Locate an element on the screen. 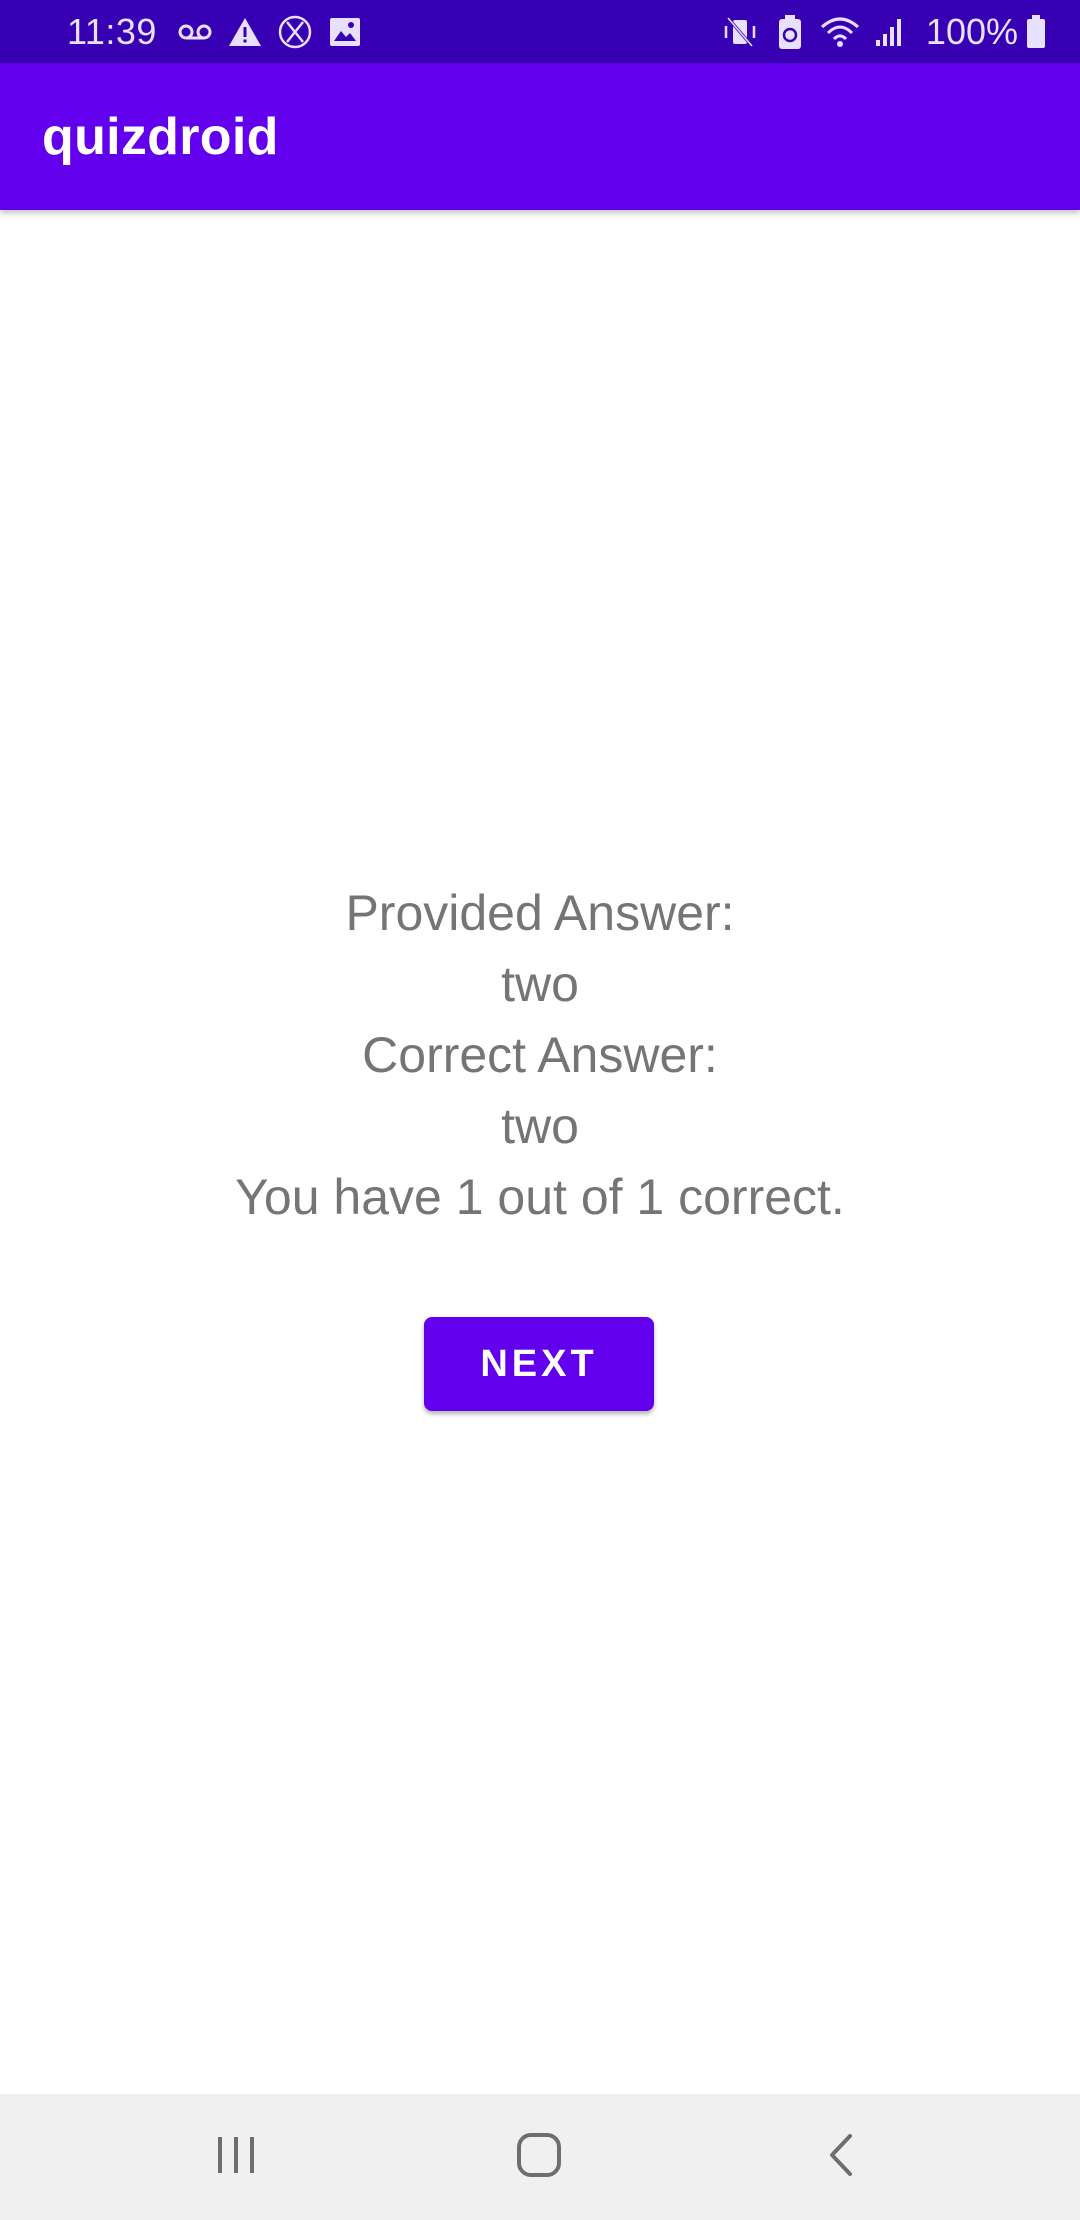 Image resolution: width=1080 pixels, height=2220 pixels. next-button: NEXT is located at coordinates (539, 1364).